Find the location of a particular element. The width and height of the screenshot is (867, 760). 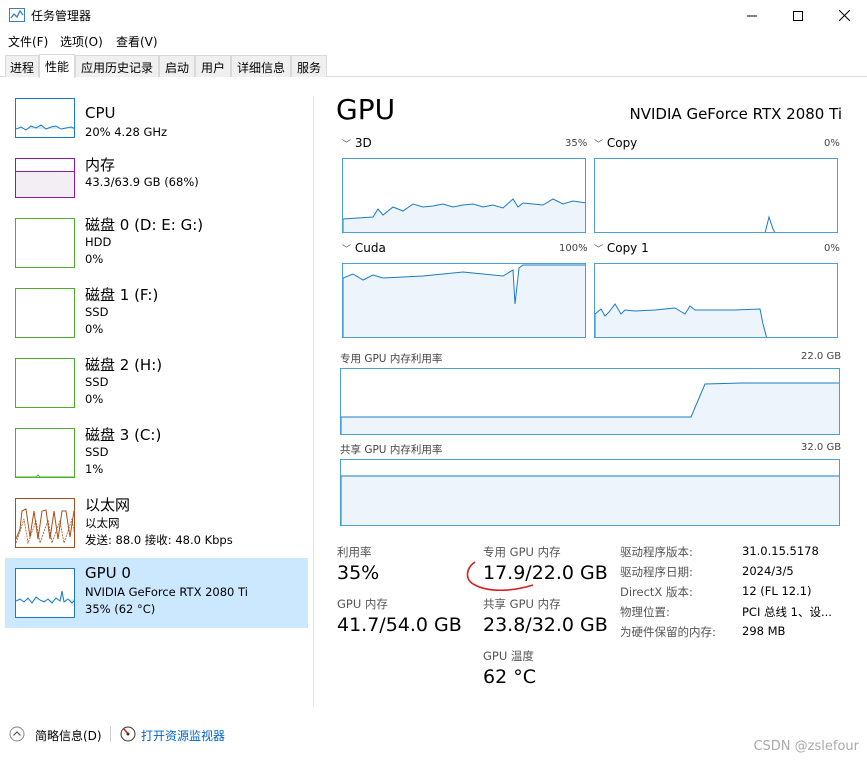

dedicated-memory-graph is located at coordinates (590, 401).